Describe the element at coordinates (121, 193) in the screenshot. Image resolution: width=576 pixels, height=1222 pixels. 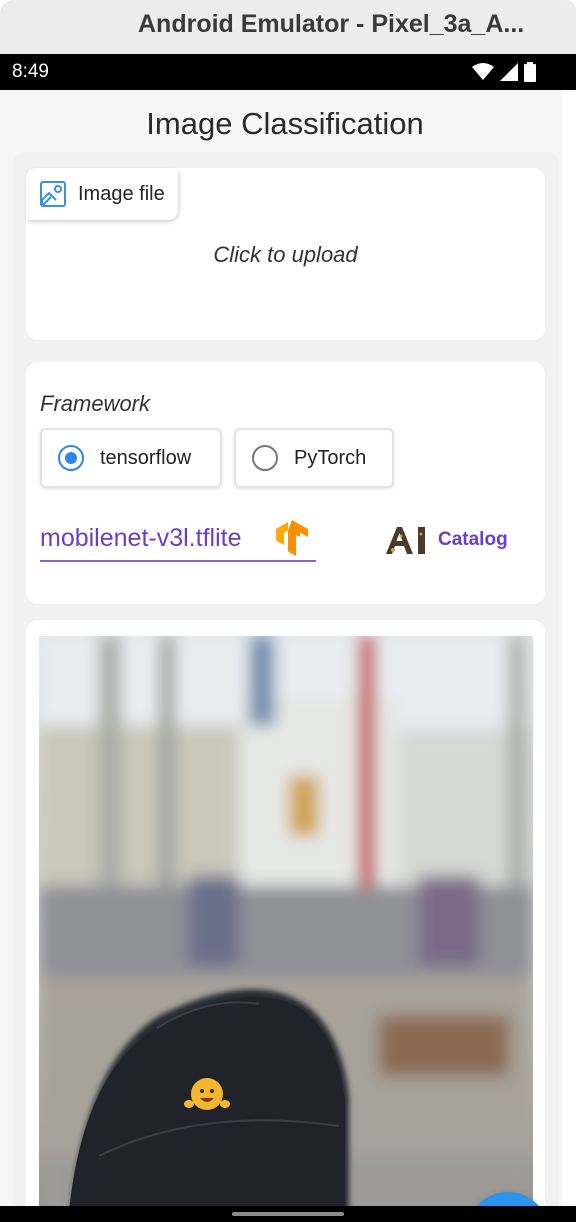
I see `image-file-label: Image file` at that location.